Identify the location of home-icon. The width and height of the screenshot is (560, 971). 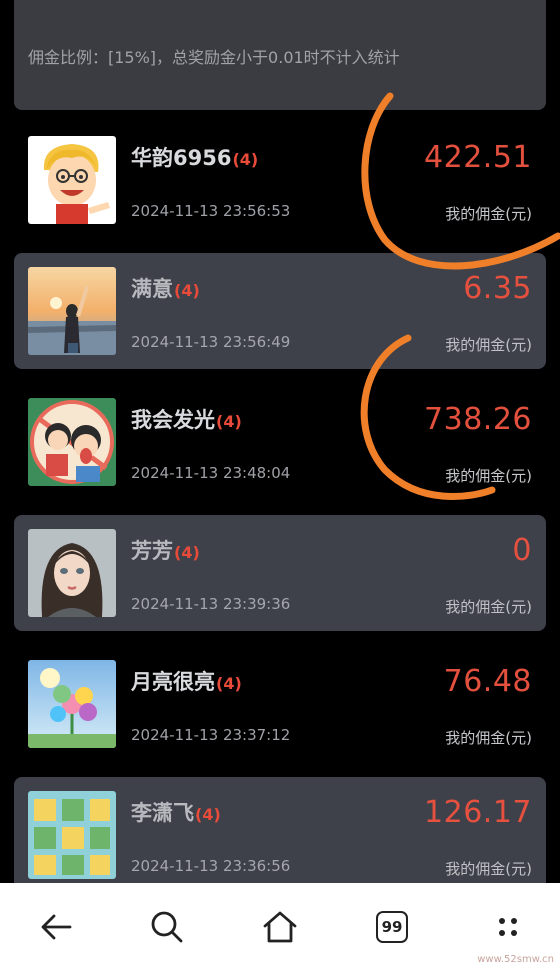
(280, 927).